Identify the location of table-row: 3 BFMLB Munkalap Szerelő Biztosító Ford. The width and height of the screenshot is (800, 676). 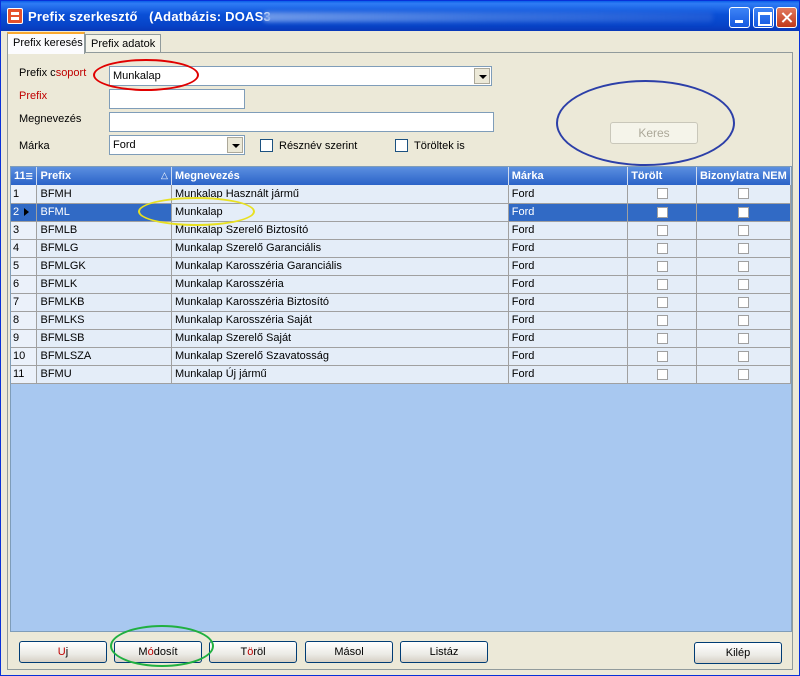
(401, 230).